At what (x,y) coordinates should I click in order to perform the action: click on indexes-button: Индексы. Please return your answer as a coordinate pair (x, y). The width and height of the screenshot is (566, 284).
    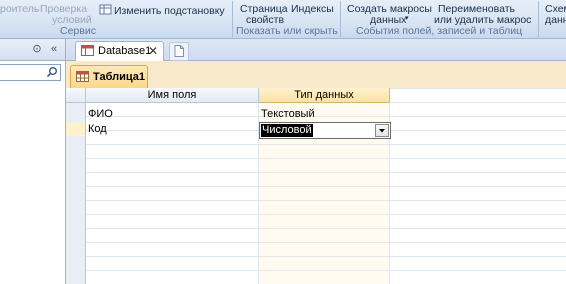
    Looking at the image, I should click on (312, 9).